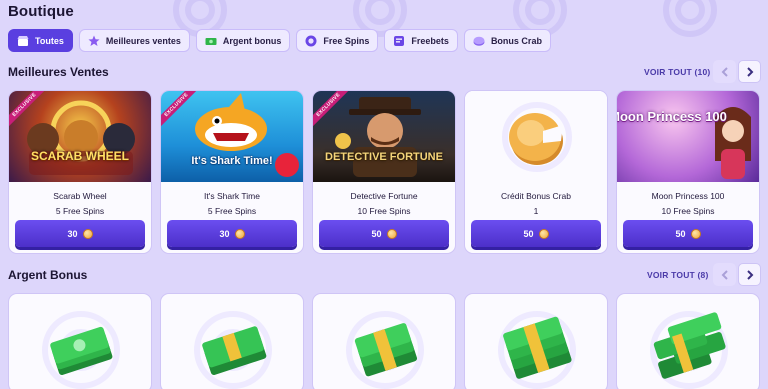 Image resolution: width=768 pixels, height=389 pixels. I want to click on crab-coin-thumbnail, so click(536, 136).